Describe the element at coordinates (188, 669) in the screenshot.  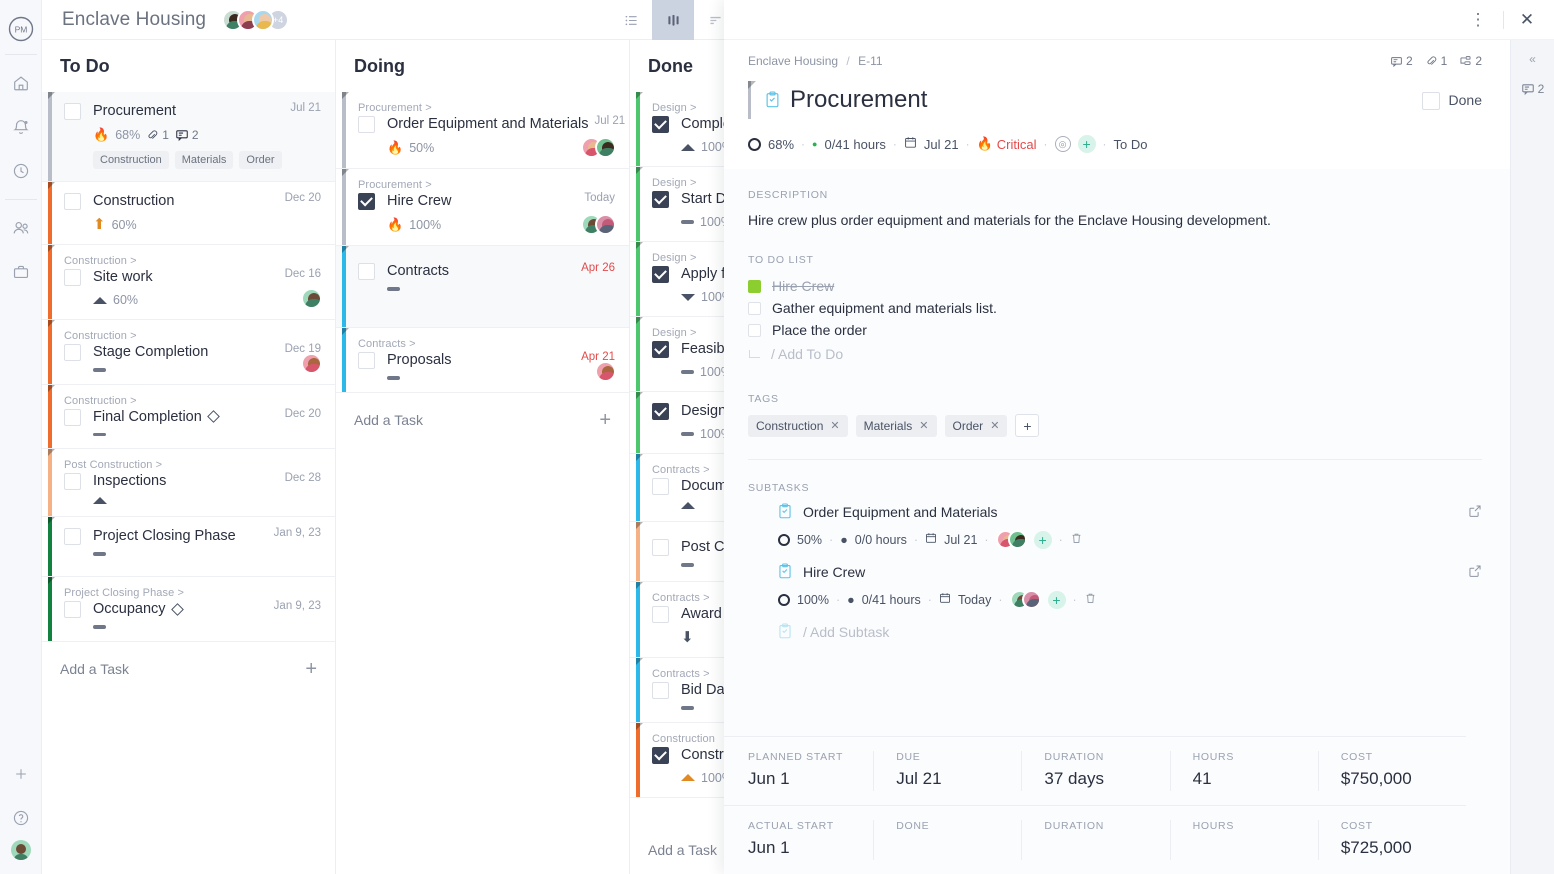
I see `add-task-button: Add a Task +` at that location.